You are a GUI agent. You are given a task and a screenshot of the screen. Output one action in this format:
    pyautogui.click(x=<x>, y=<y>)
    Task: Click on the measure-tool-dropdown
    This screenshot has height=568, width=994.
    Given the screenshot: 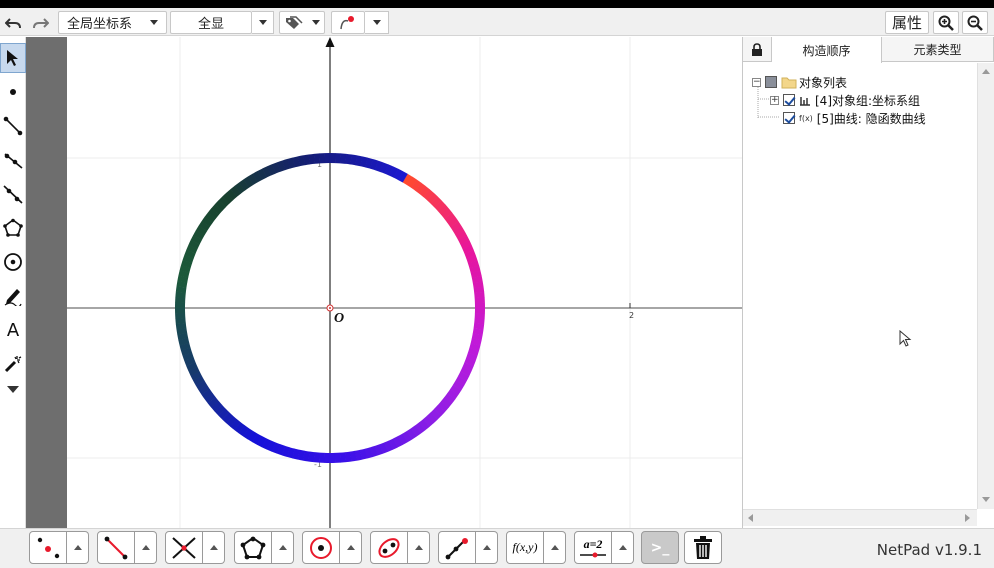 What is the action you would take?
    pyautogui.click(x=487, y=547)
    